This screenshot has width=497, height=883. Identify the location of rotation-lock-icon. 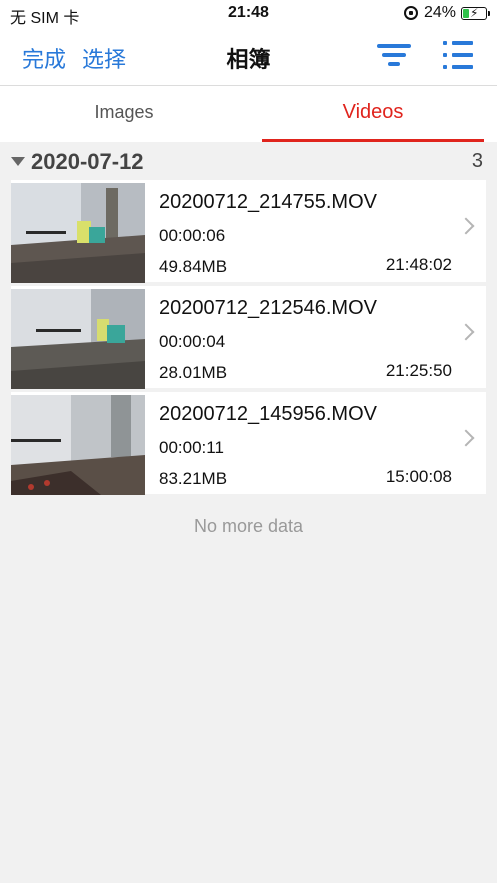
(410, 13).